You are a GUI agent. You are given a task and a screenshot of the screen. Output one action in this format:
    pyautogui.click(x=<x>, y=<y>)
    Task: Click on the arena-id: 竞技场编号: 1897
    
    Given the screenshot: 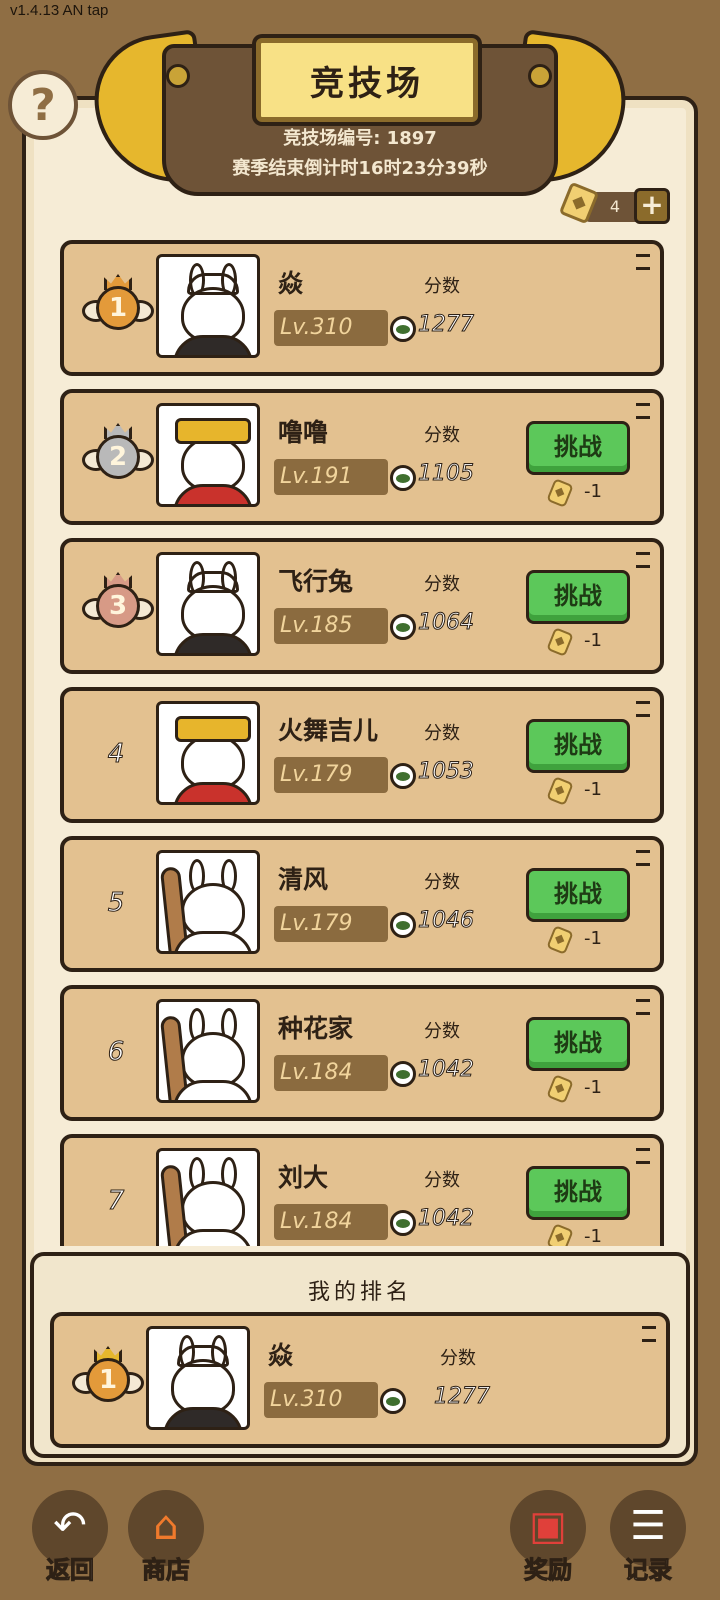 What is the action you would take?
    pyautogui.click(x=360, y=138)
    